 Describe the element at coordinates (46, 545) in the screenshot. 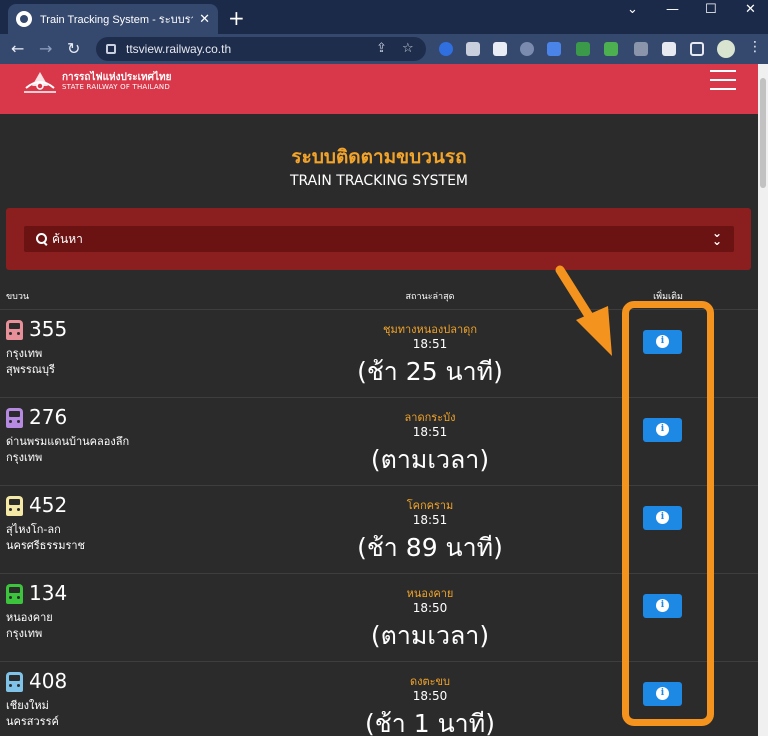

I see `destination-station: นครศรีธรรมราช` at that location.